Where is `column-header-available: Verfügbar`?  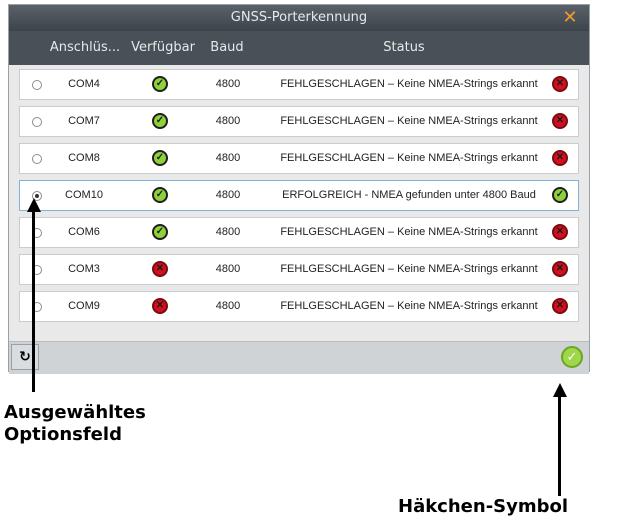 column-header-available: Verfügbar is located at coordinates (163, 48).